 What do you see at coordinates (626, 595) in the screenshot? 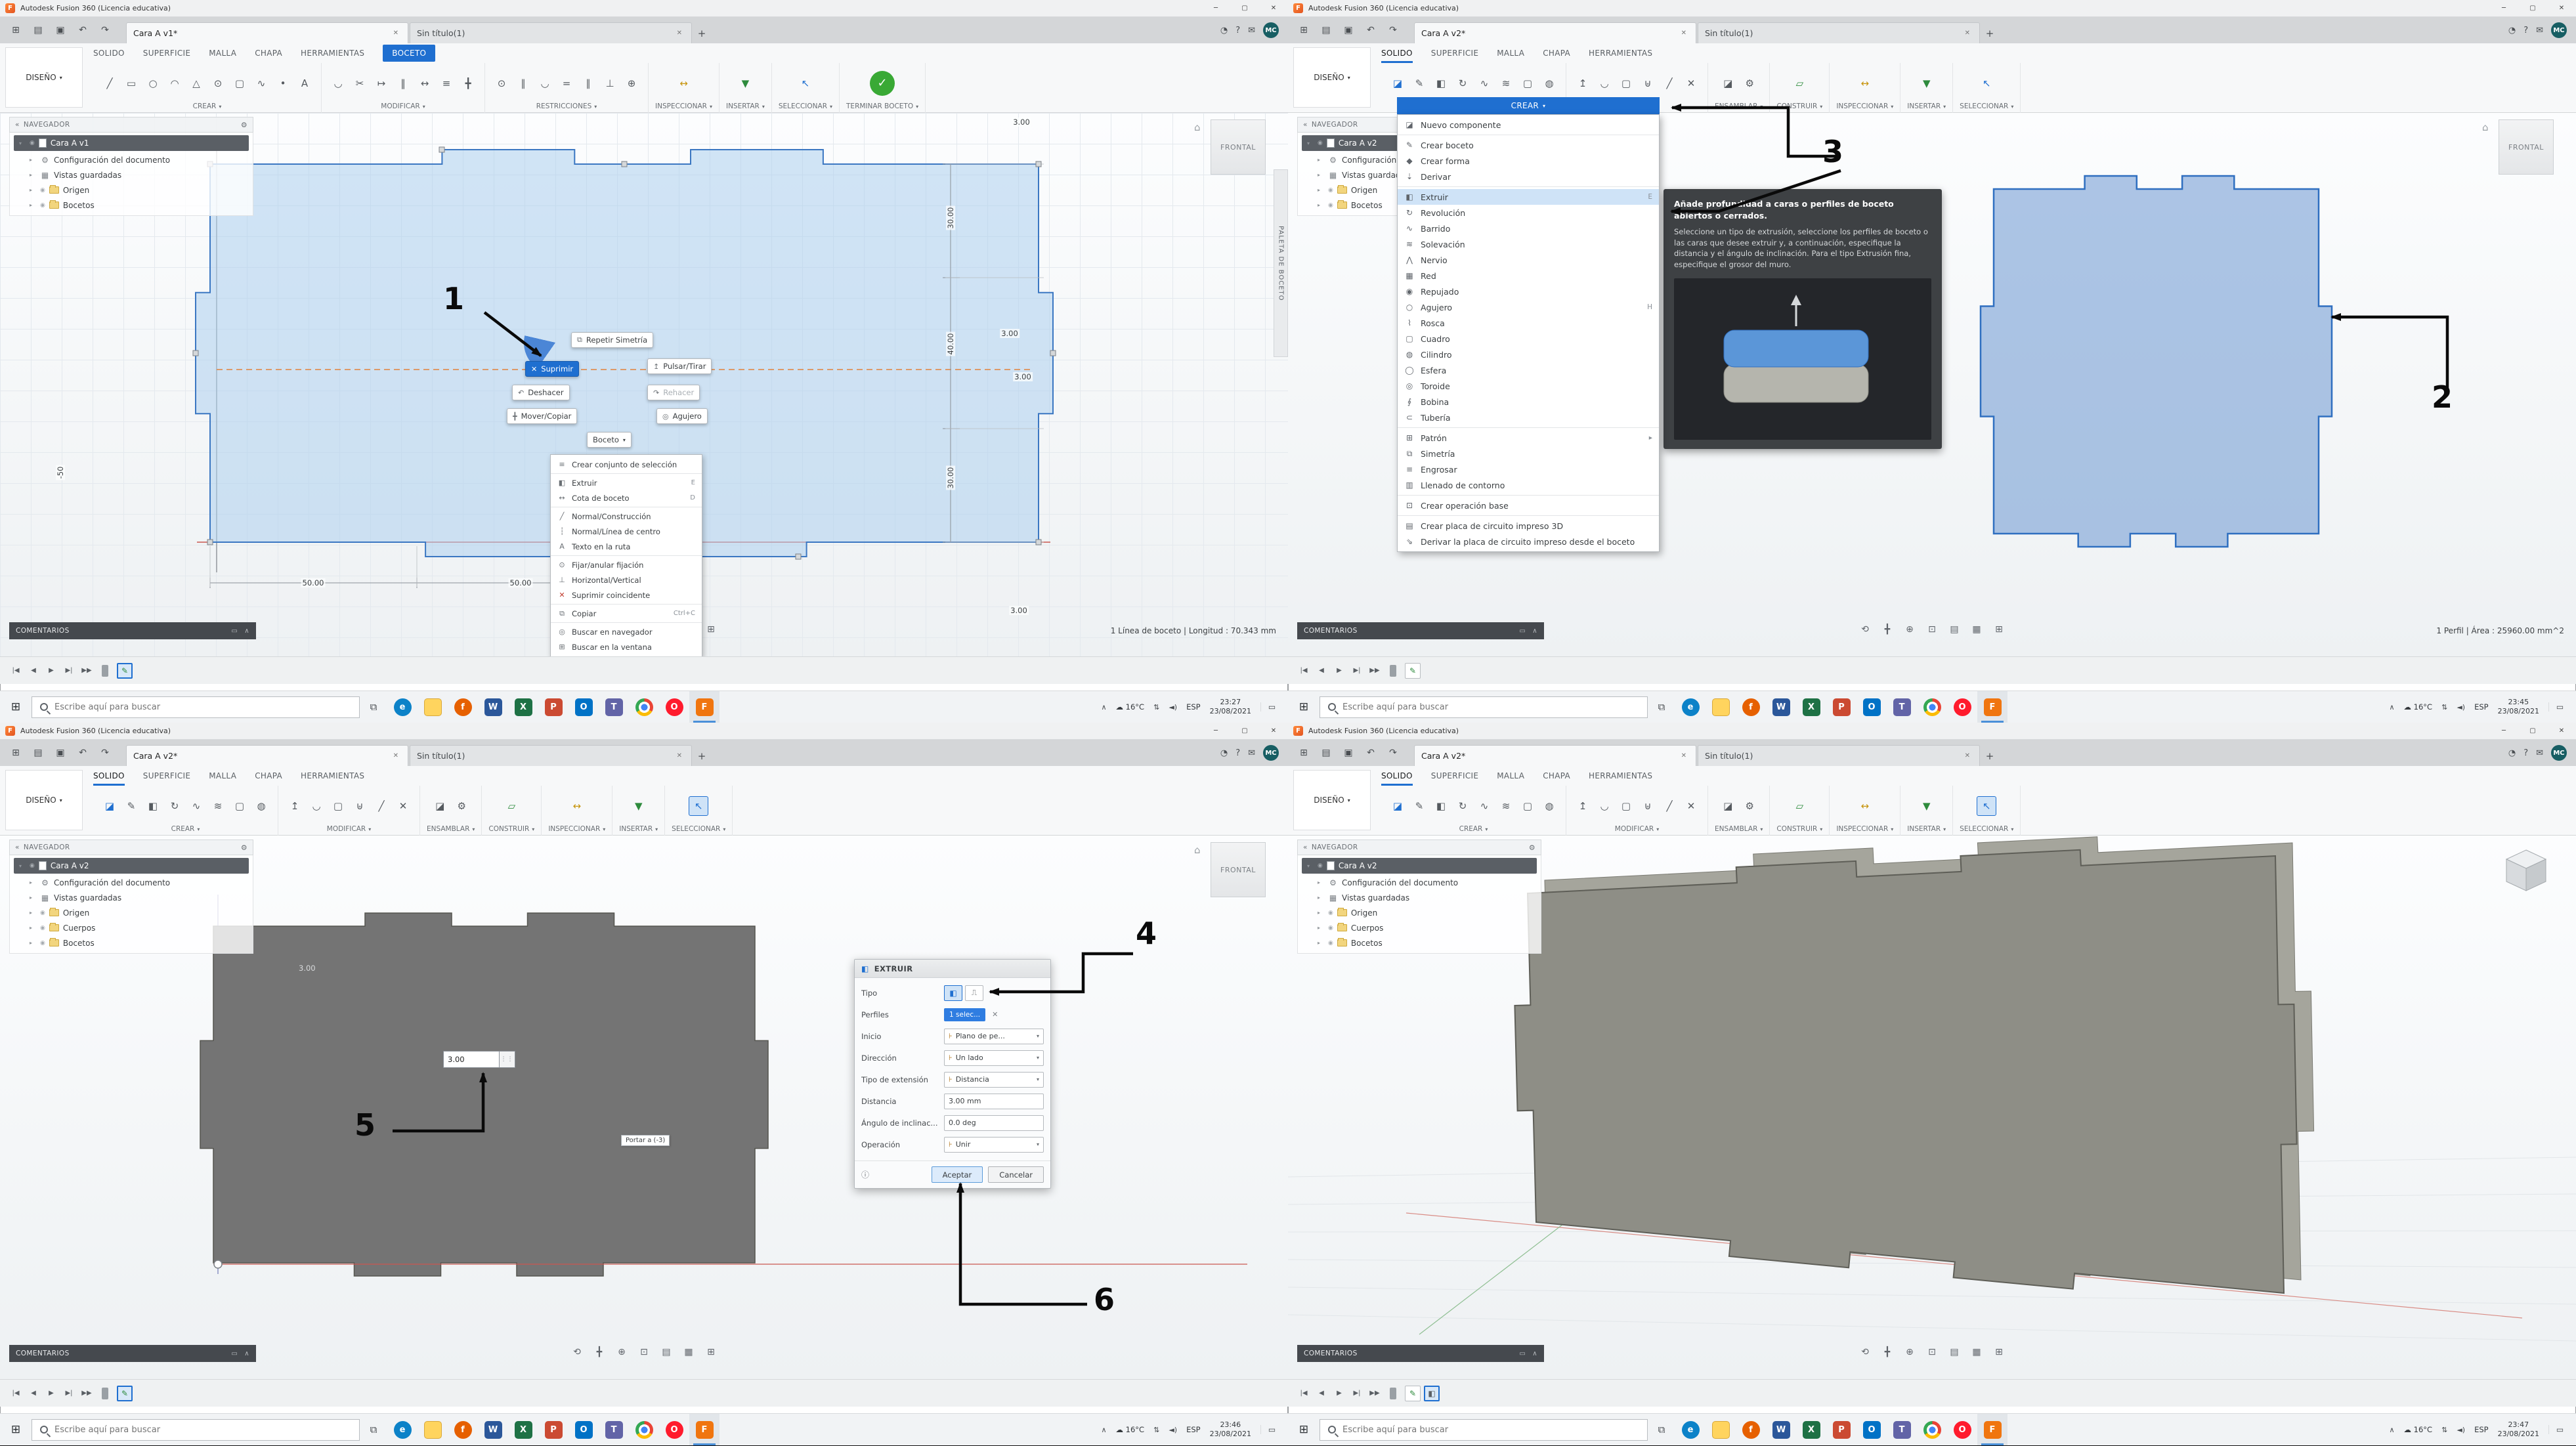
I see `context-menu-item: ✕ Suprimir coincidente` at bounding box center [626, 595].